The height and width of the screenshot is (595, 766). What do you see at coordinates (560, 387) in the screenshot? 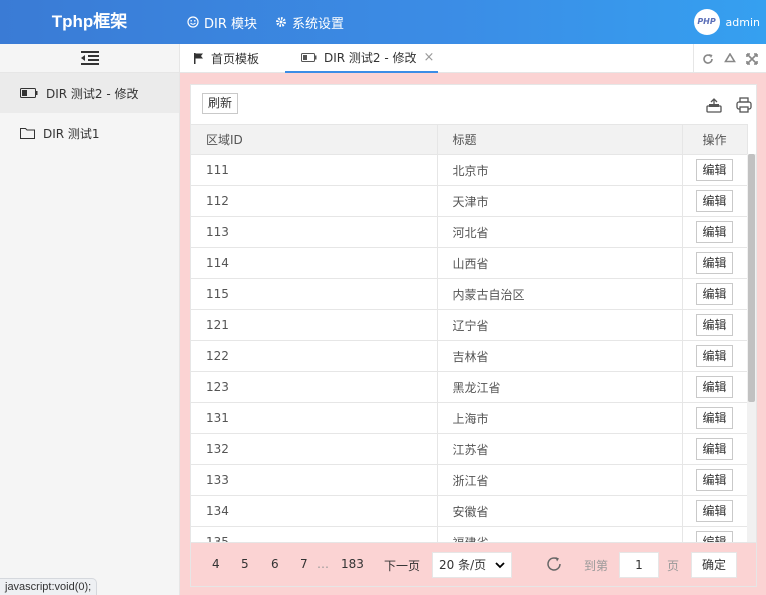
I see `cell-title: 黑龙江省` at bounding box center [560, 387].